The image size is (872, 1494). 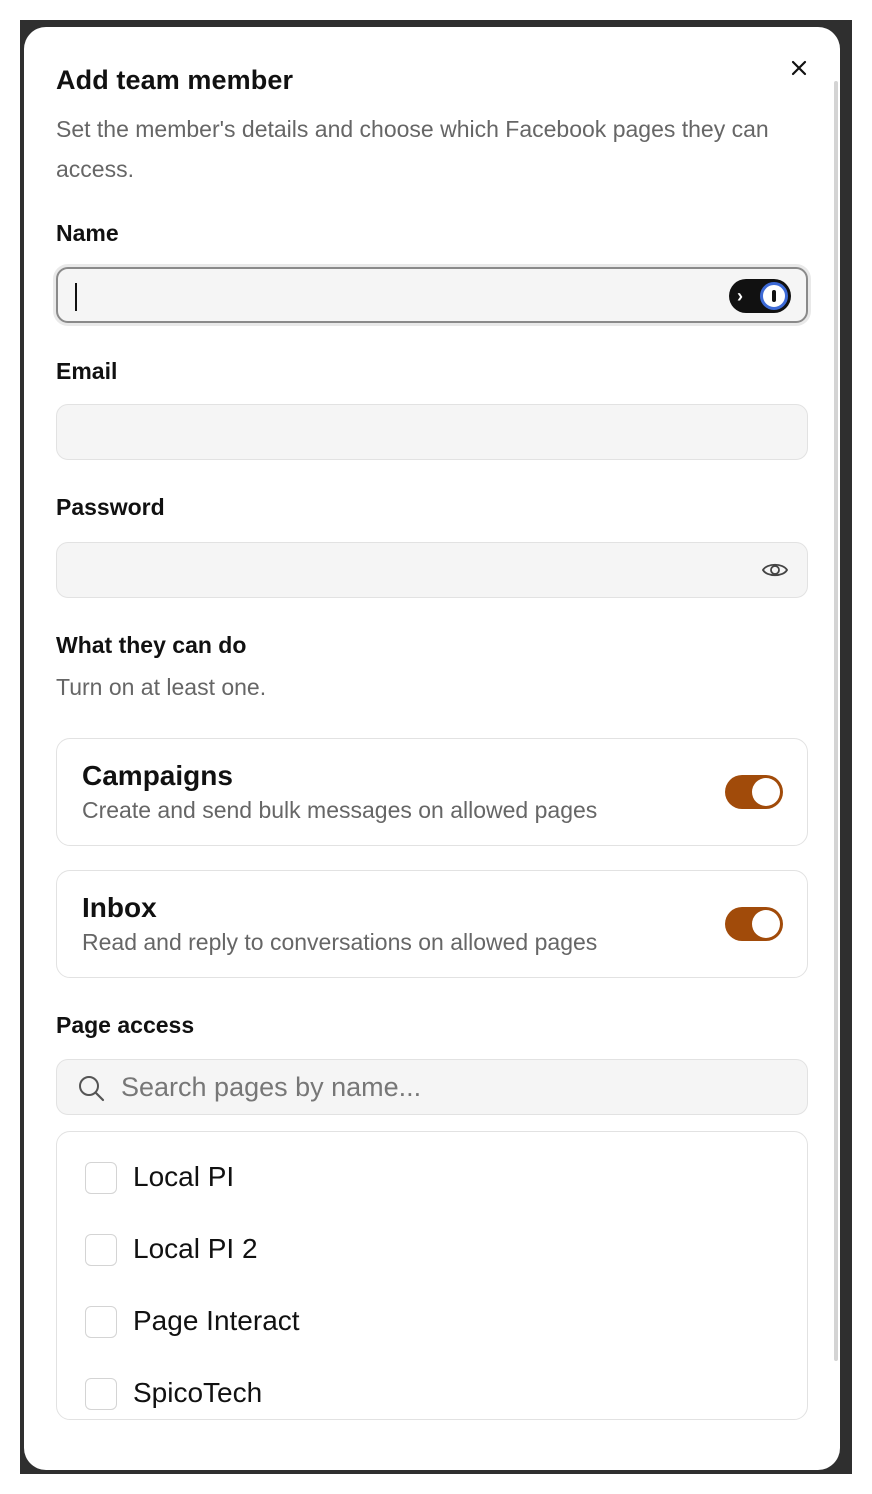 I want to click on close-icon, so click(x=799, y=68).